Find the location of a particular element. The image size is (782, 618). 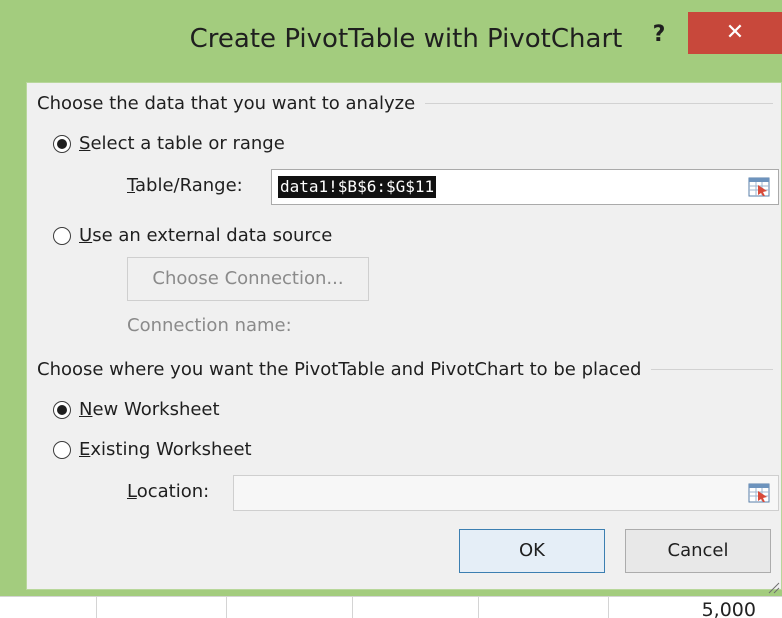

existing-worksheet-radio is located at coordinates (62, 449).